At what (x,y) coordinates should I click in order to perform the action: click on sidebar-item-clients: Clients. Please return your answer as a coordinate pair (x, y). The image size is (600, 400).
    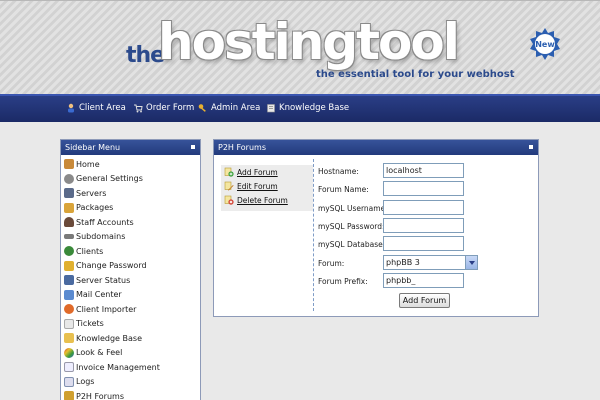
    Looking at the image, I should click on (132, 251).